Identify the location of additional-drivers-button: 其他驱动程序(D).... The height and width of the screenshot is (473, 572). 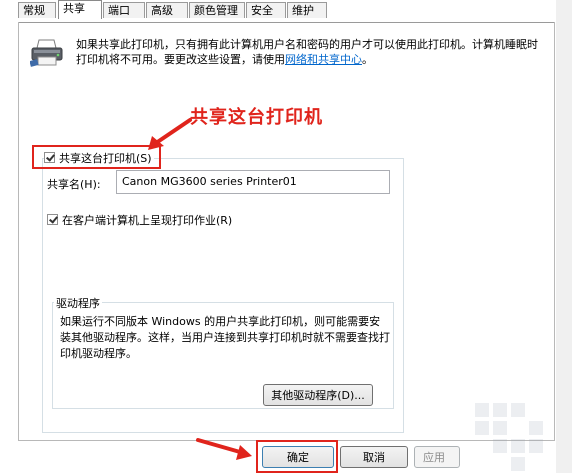
(318, 395).